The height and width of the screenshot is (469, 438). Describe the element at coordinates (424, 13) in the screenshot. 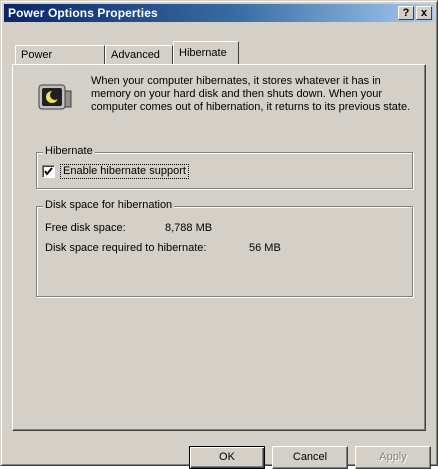

I see `close-button: x` at that location.